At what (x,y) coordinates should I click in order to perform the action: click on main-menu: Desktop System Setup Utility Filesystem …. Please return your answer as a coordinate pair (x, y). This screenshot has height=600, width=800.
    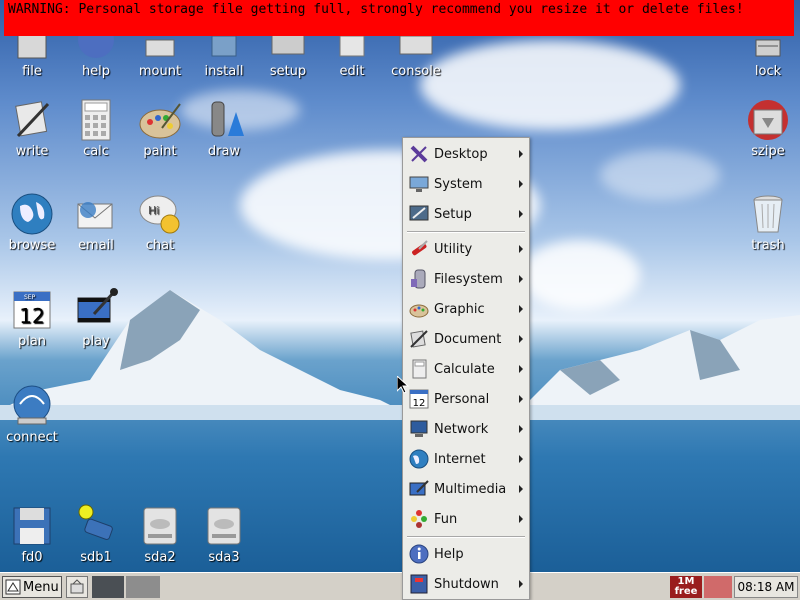
    Looking at the image, I should click on (466, 368).